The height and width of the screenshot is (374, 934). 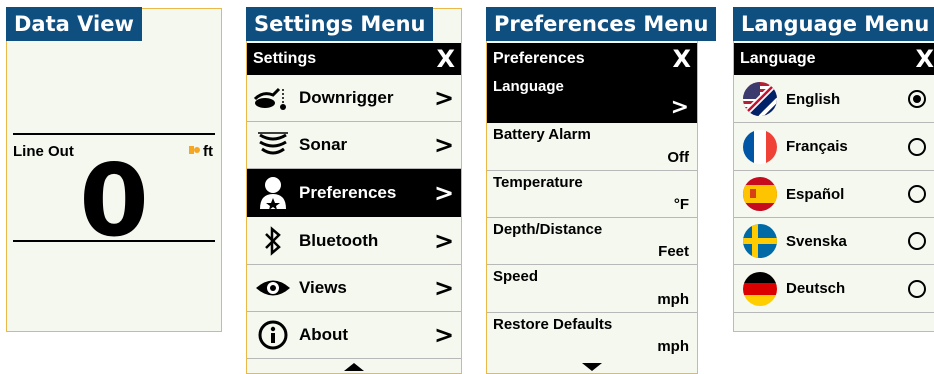 I want to click on germany-flag-icon, so click(x=760, y=289).